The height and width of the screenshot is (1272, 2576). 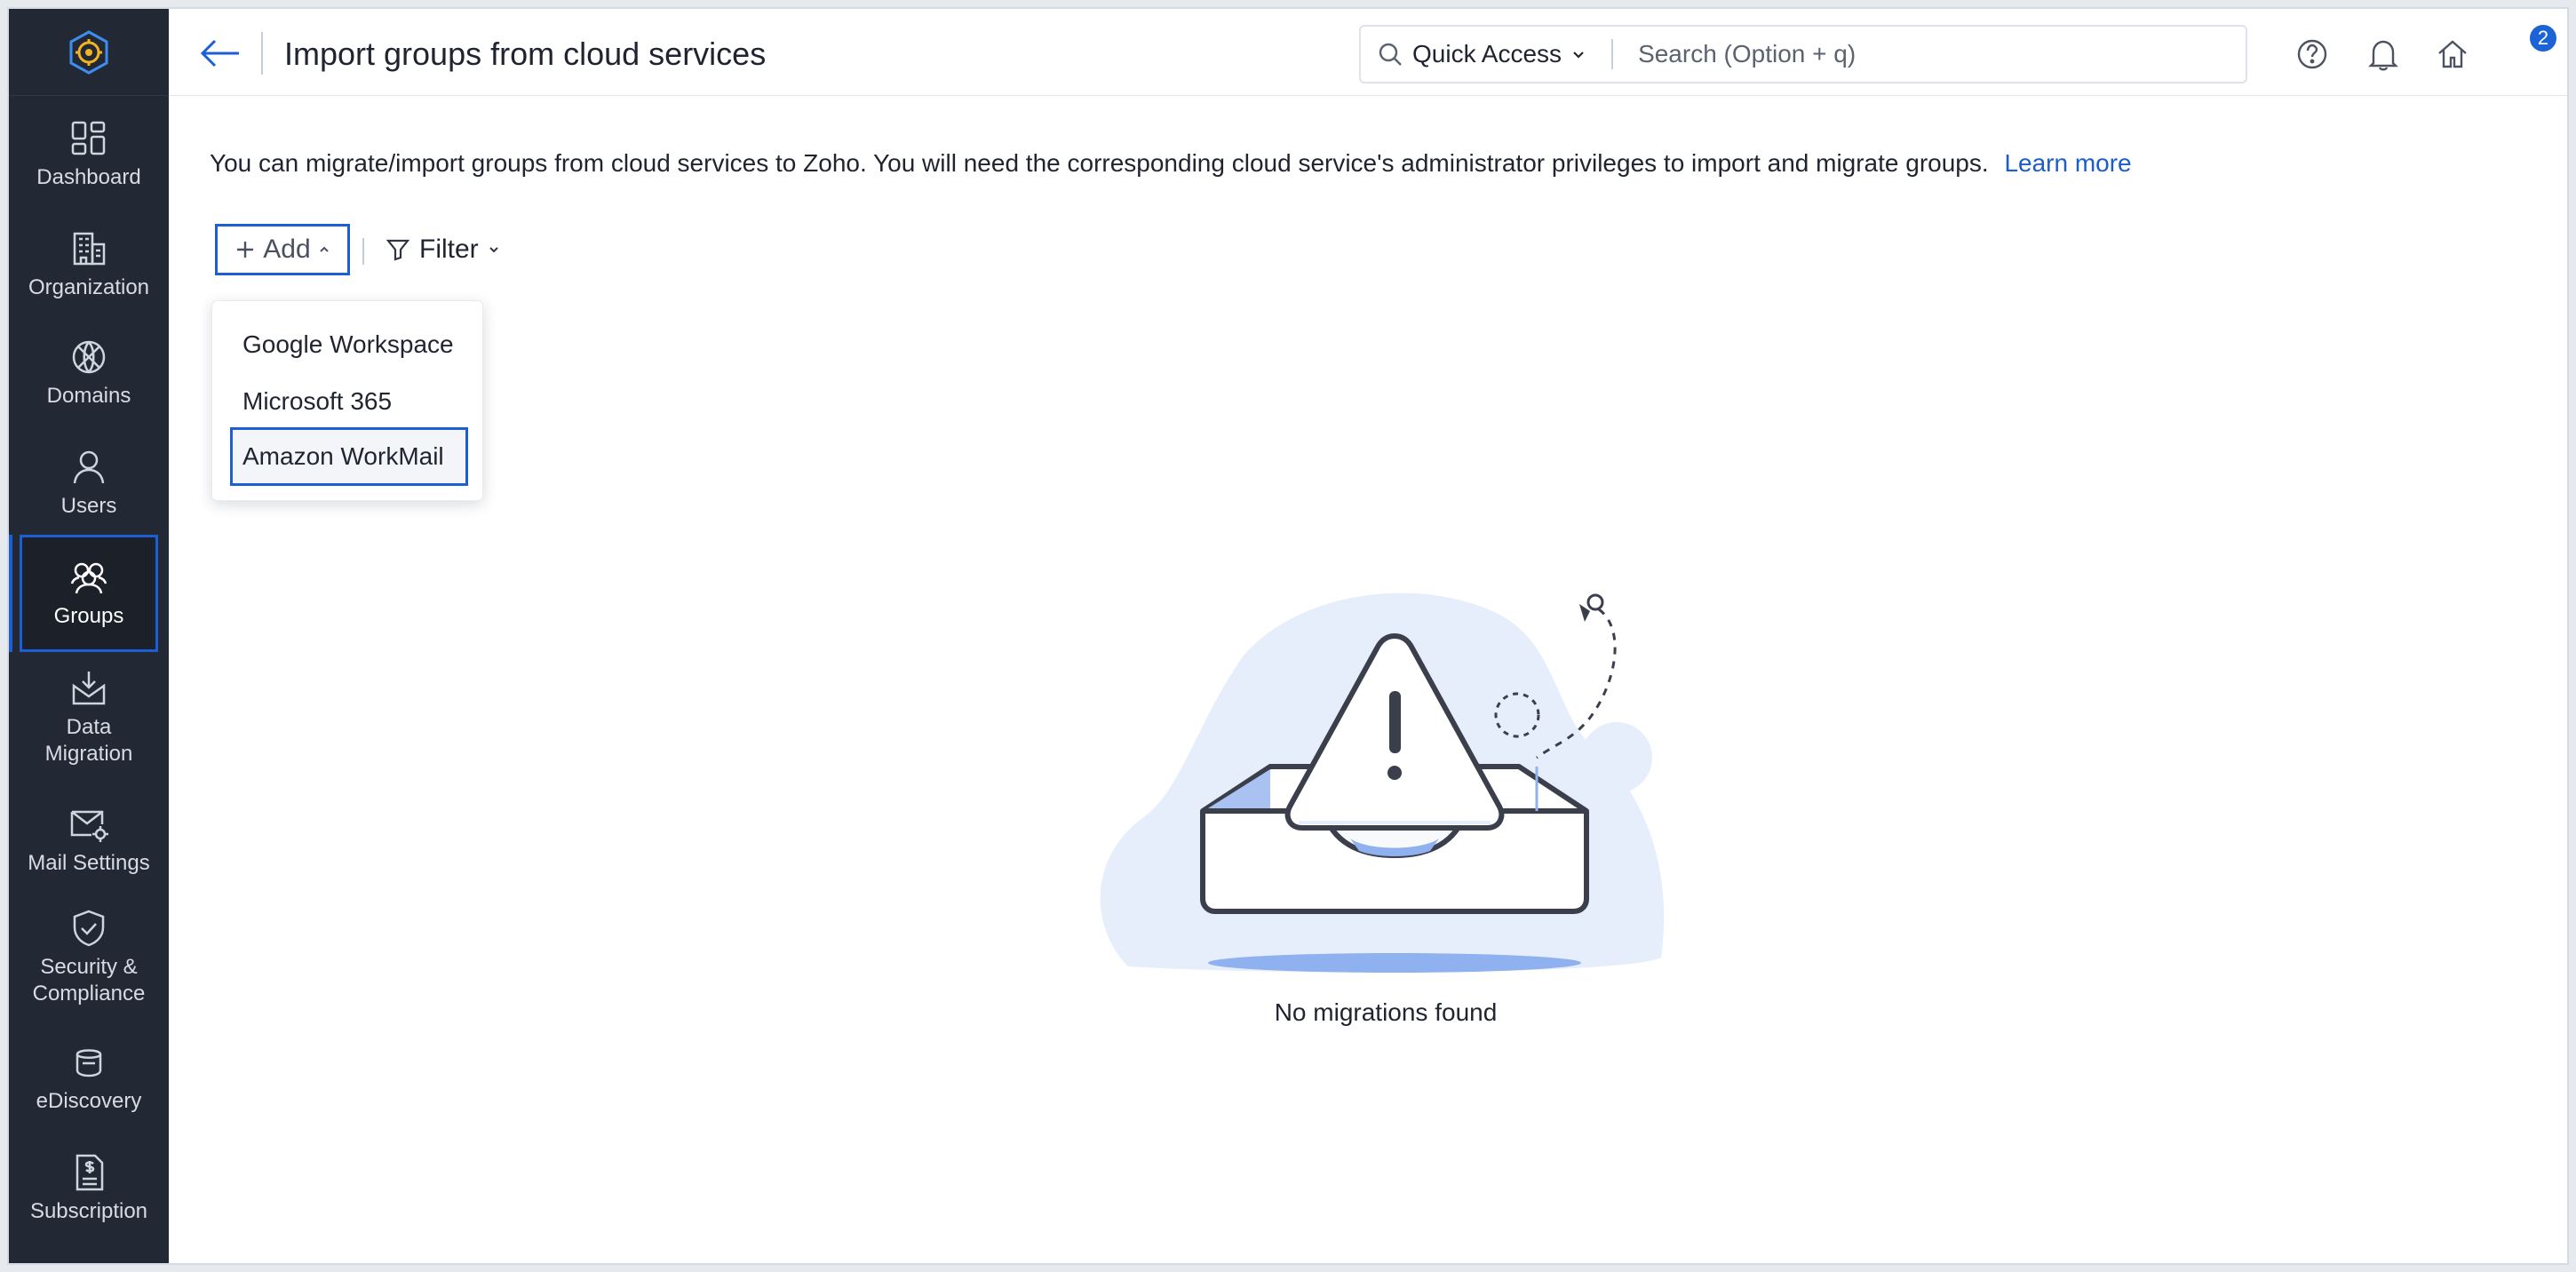 I want to click on home-icon, so click(x=2452, y=54).